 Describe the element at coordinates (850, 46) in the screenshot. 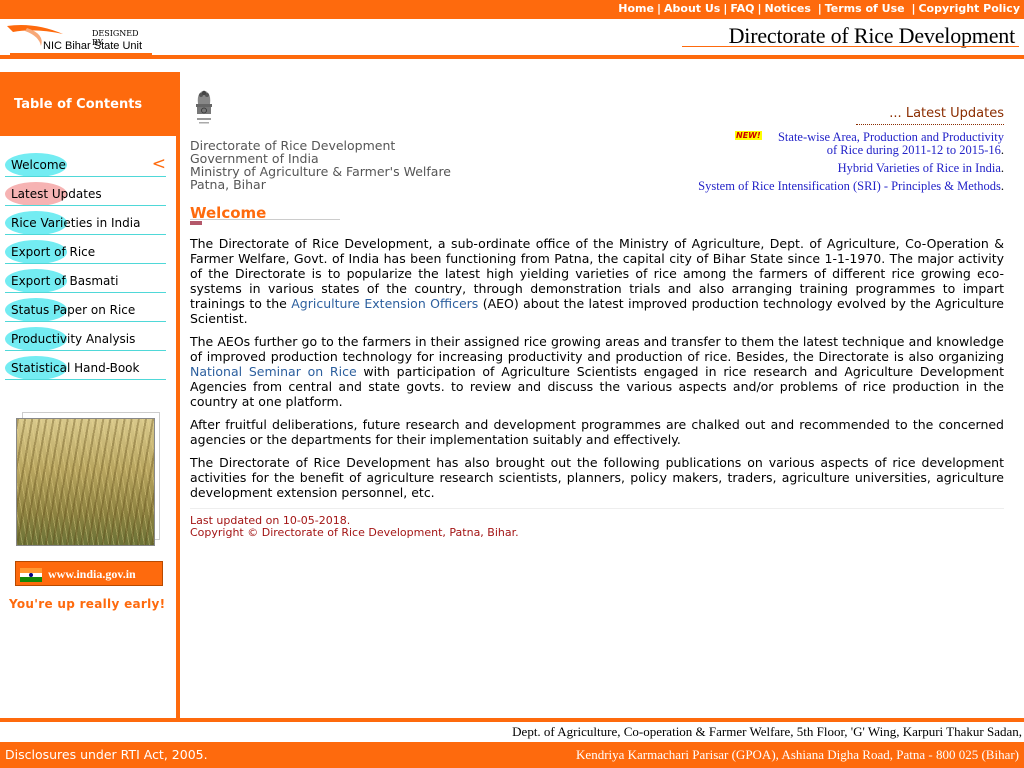

I see `title-underline` at that location.